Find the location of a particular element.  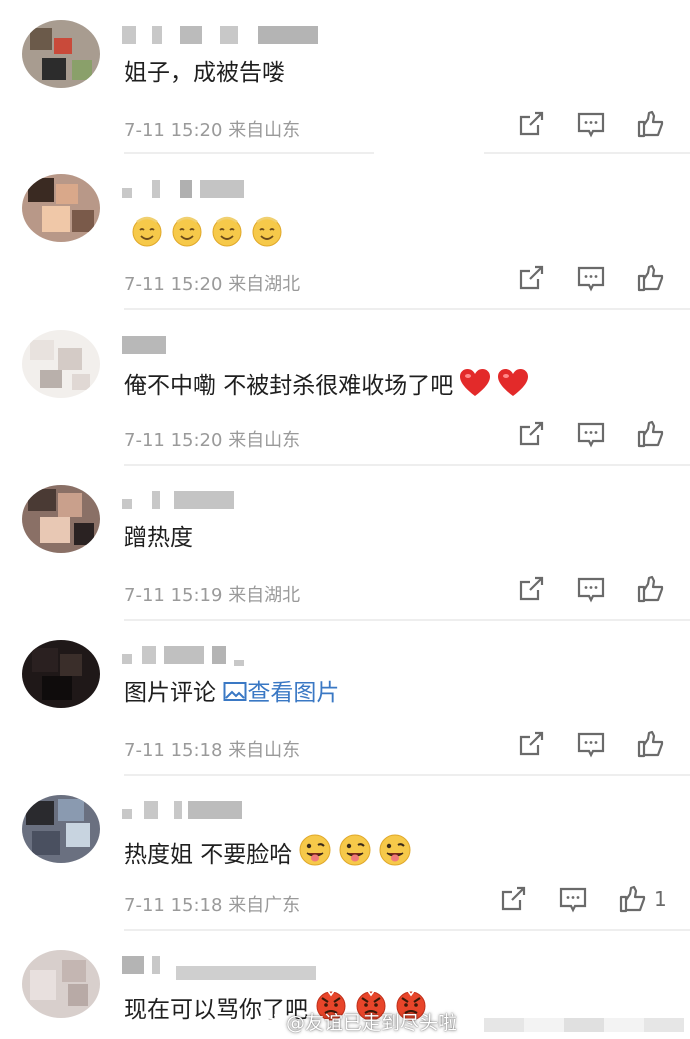

comment-meta: 7-11 15:19 来自湖北 is located at coordinates (212, 594).